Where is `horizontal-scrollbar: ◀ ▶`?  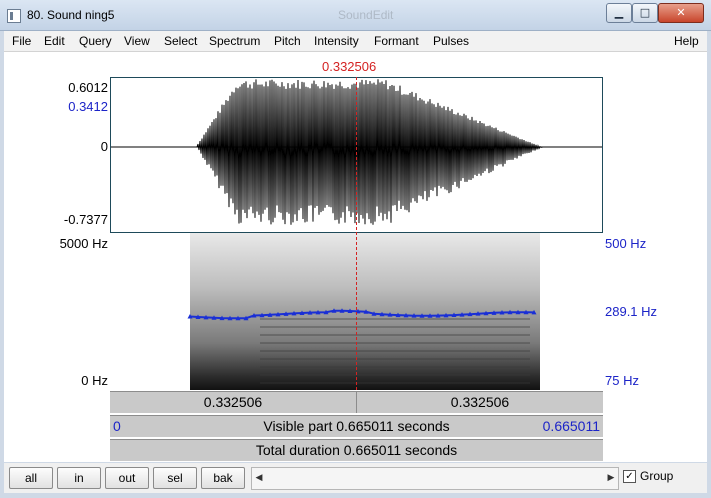 horizontal-scrollbar: ◀ ▶ is located at coordinates (435, 478).